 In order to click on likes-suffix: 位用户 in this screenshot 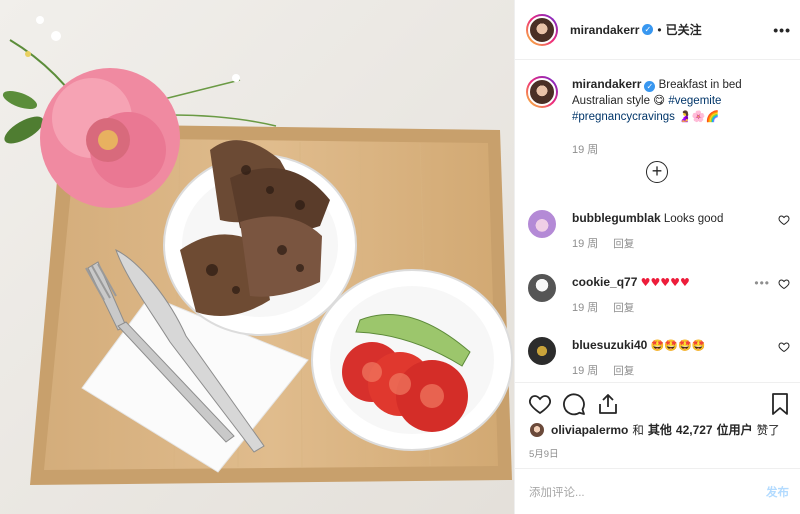, I will do `click(735, 429)`.